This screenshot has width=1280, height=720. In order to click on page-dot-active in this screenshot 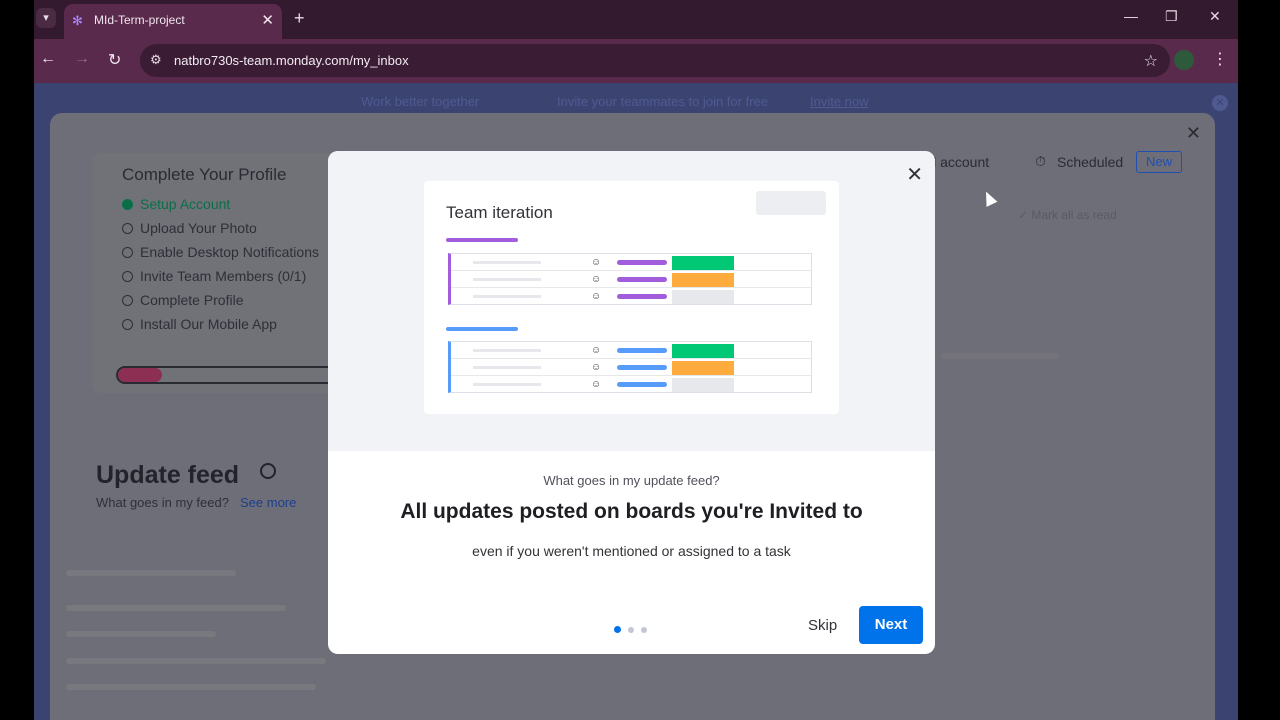, I will do `click(617, 629)`.